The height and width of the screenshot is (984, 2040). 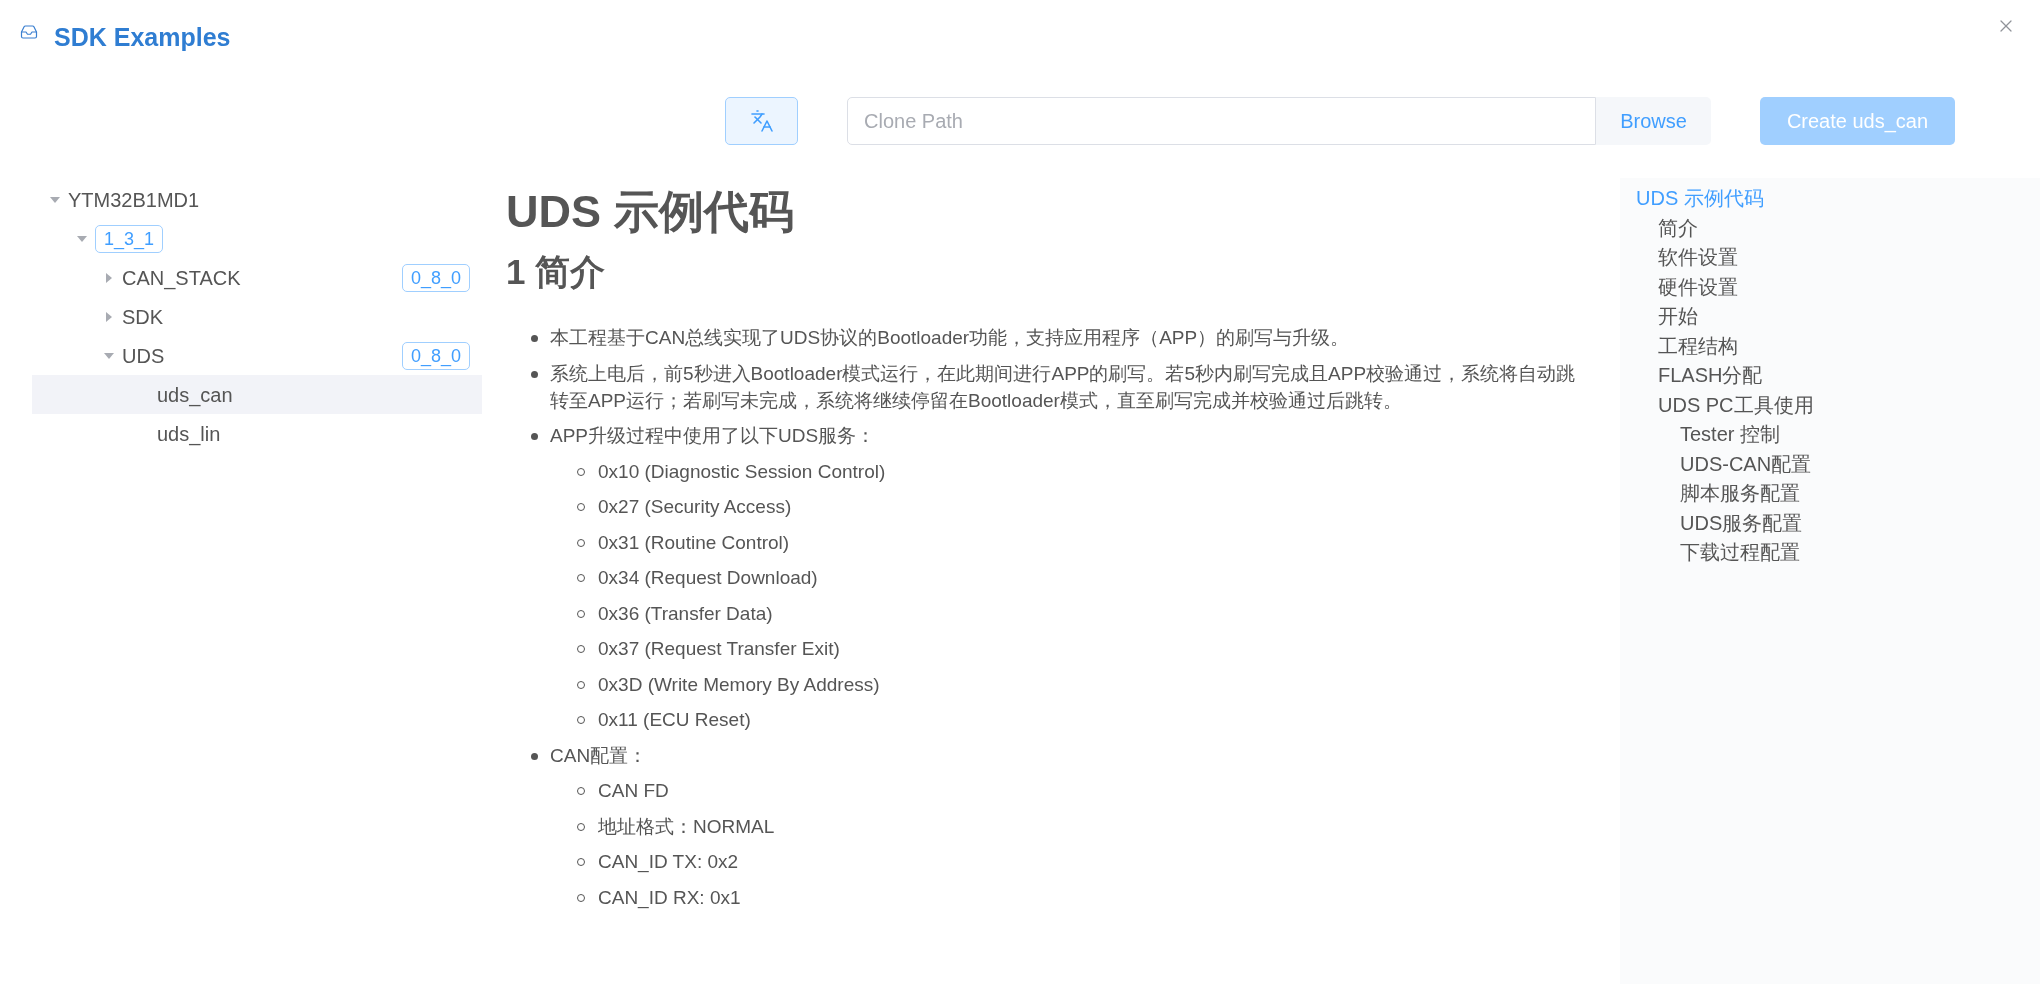 I want to click on translate-button, so click(x=761, y=121).